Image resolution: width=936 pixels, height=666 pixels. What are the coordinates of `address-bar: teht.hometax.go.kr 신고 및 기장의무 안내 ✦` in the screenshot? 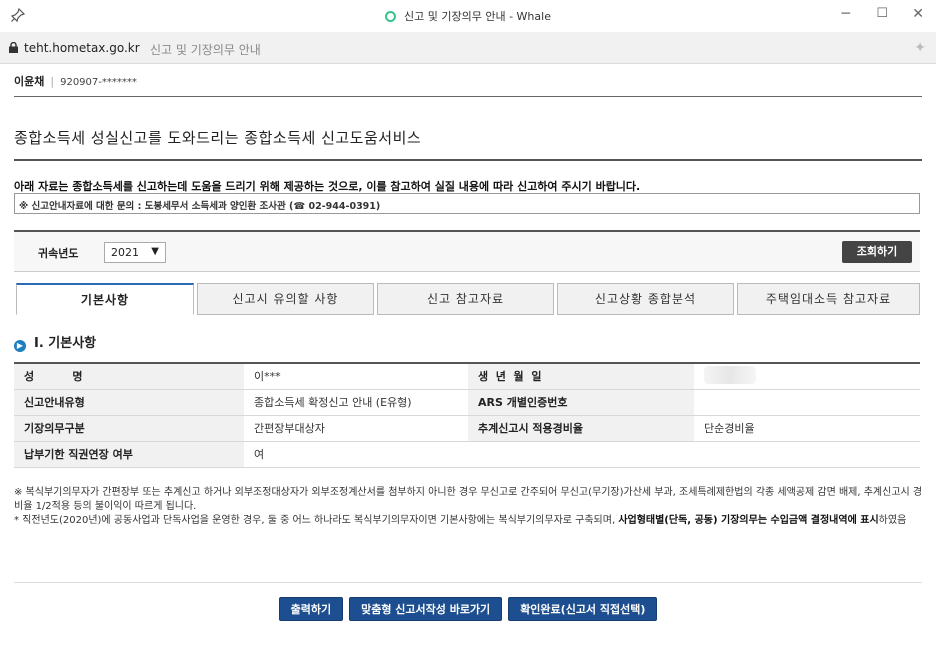 It's located at (468, 48).